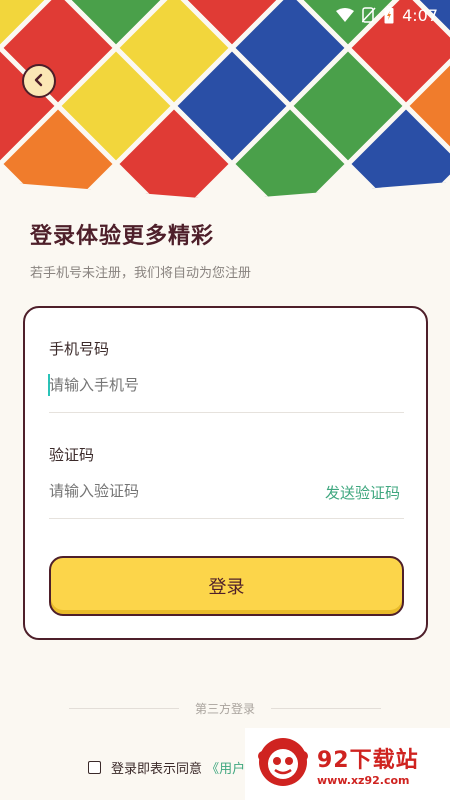 The width and height of the screenshot is (450, 800). I want to click on login-button: 登录, so click(226, 586).